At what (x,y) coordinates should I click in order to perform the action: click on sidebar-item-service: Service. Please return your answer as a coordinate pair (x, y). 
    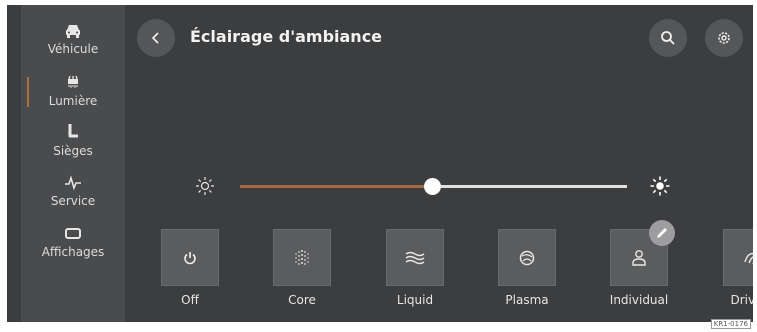
    Looking at the image, I should click on (73, 201).